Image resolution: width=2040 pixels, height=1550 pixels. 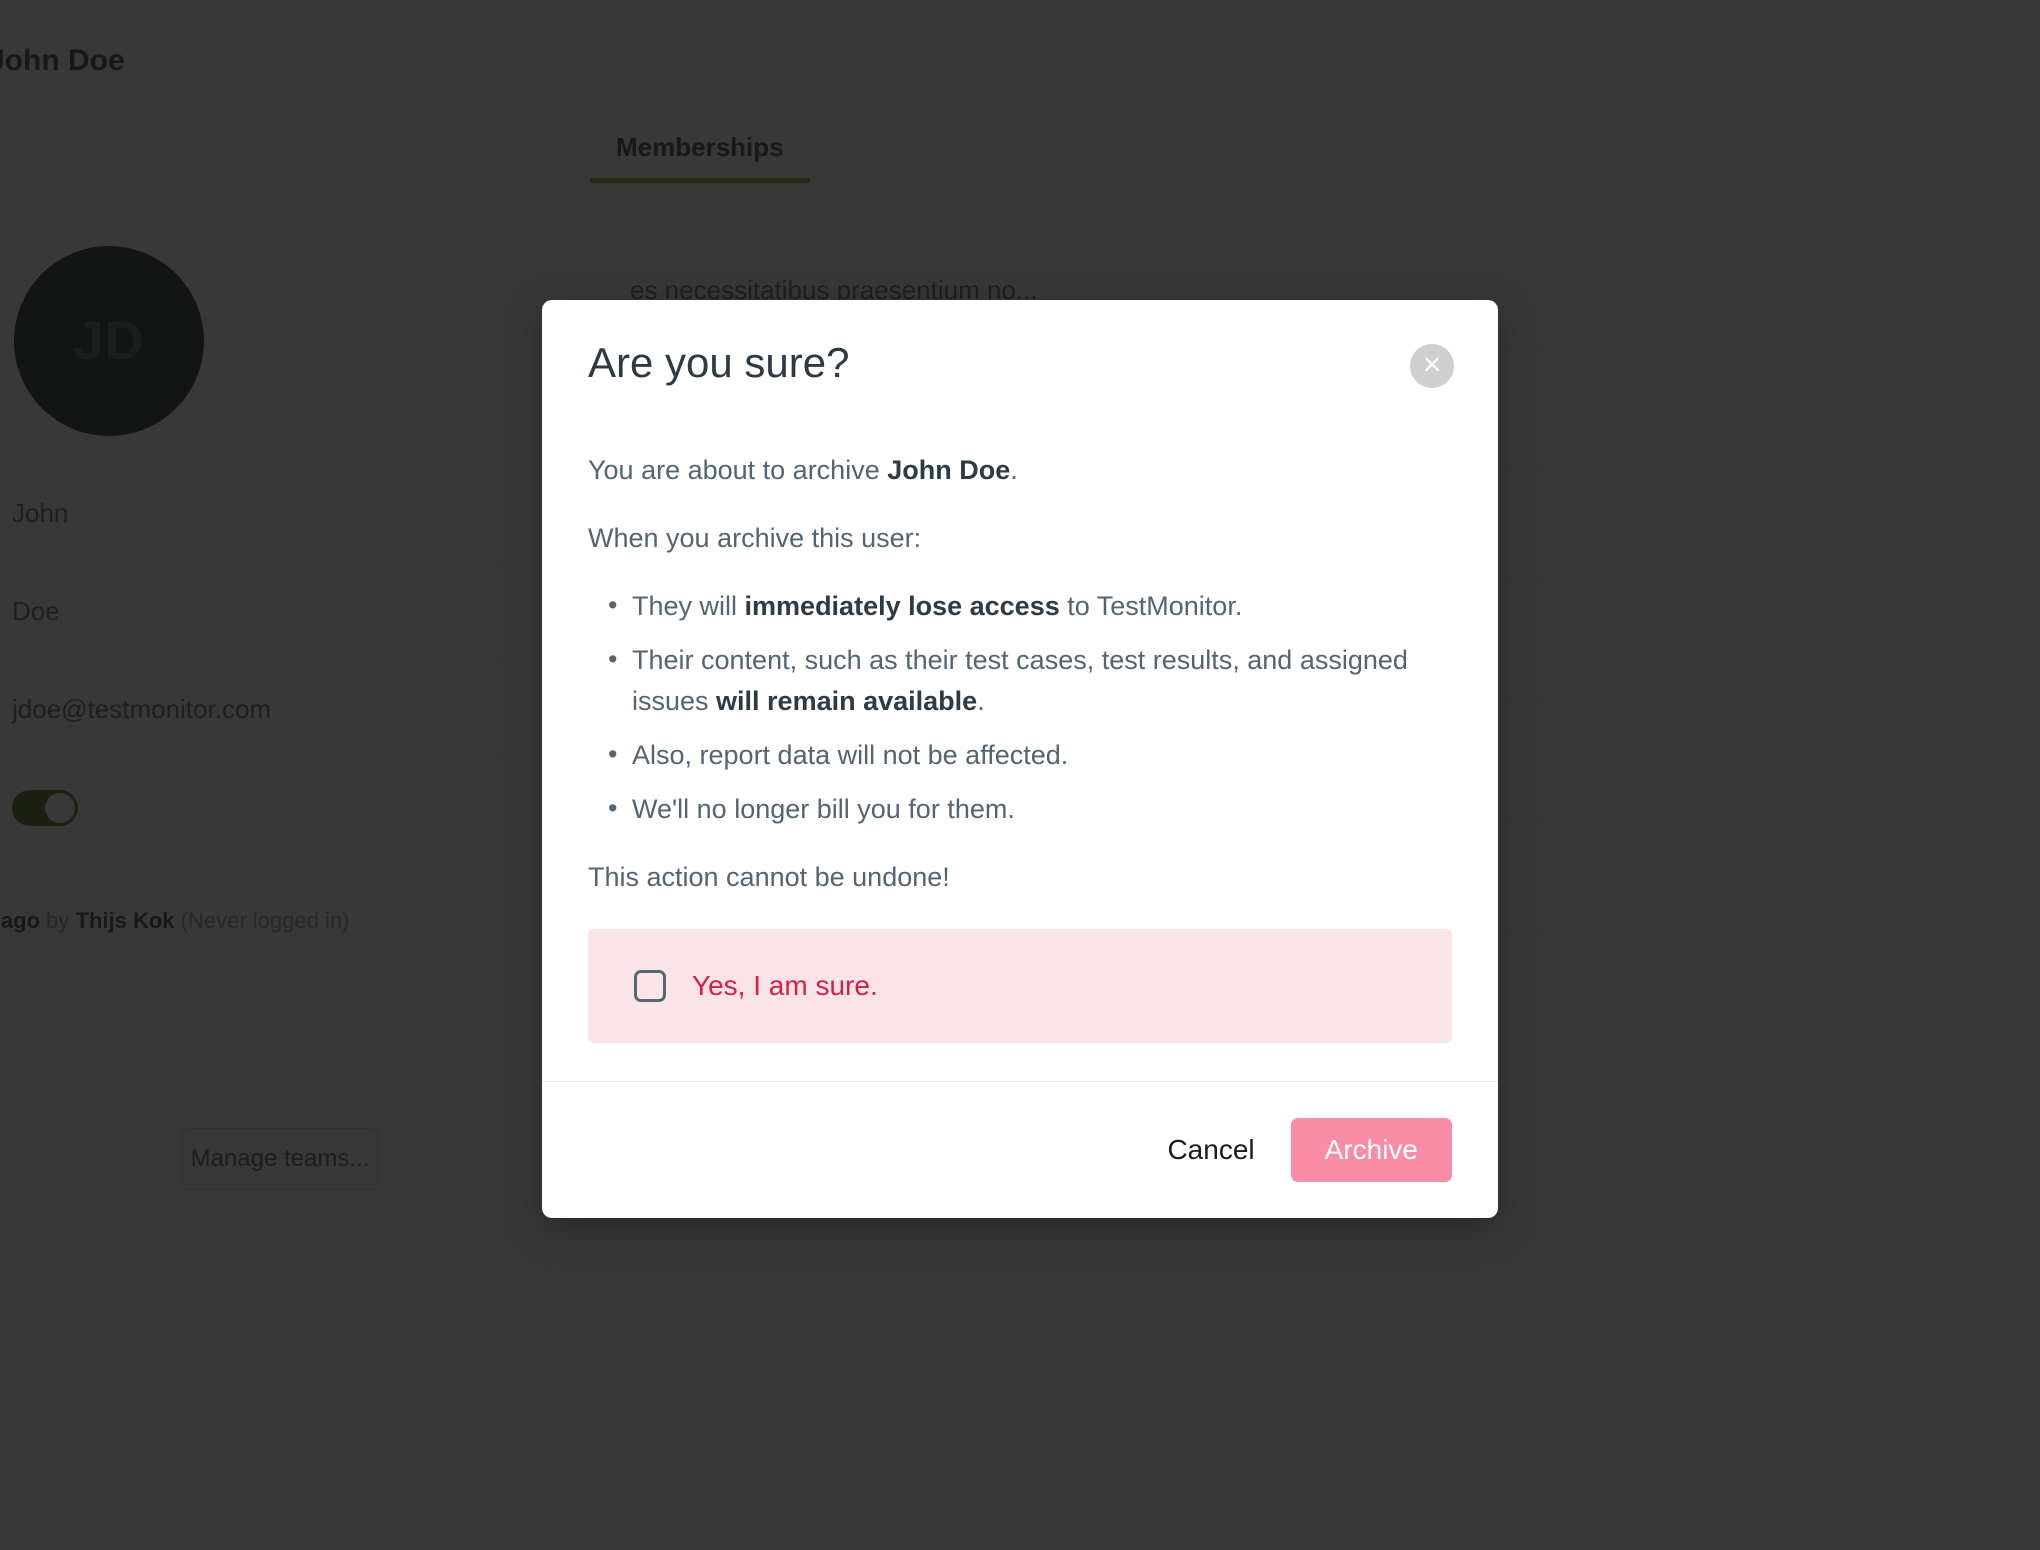 What do you see at coordinates (1151, 605) in the screenshot?
I see `bullet-part: to TestMonitor.` at bounding box center [1151, 605].